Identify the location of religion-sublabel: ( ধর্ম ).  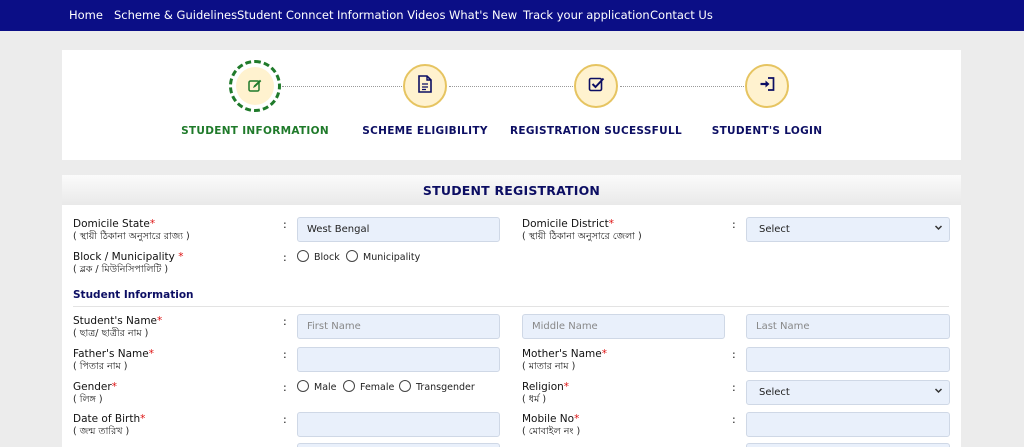
(534, 399).